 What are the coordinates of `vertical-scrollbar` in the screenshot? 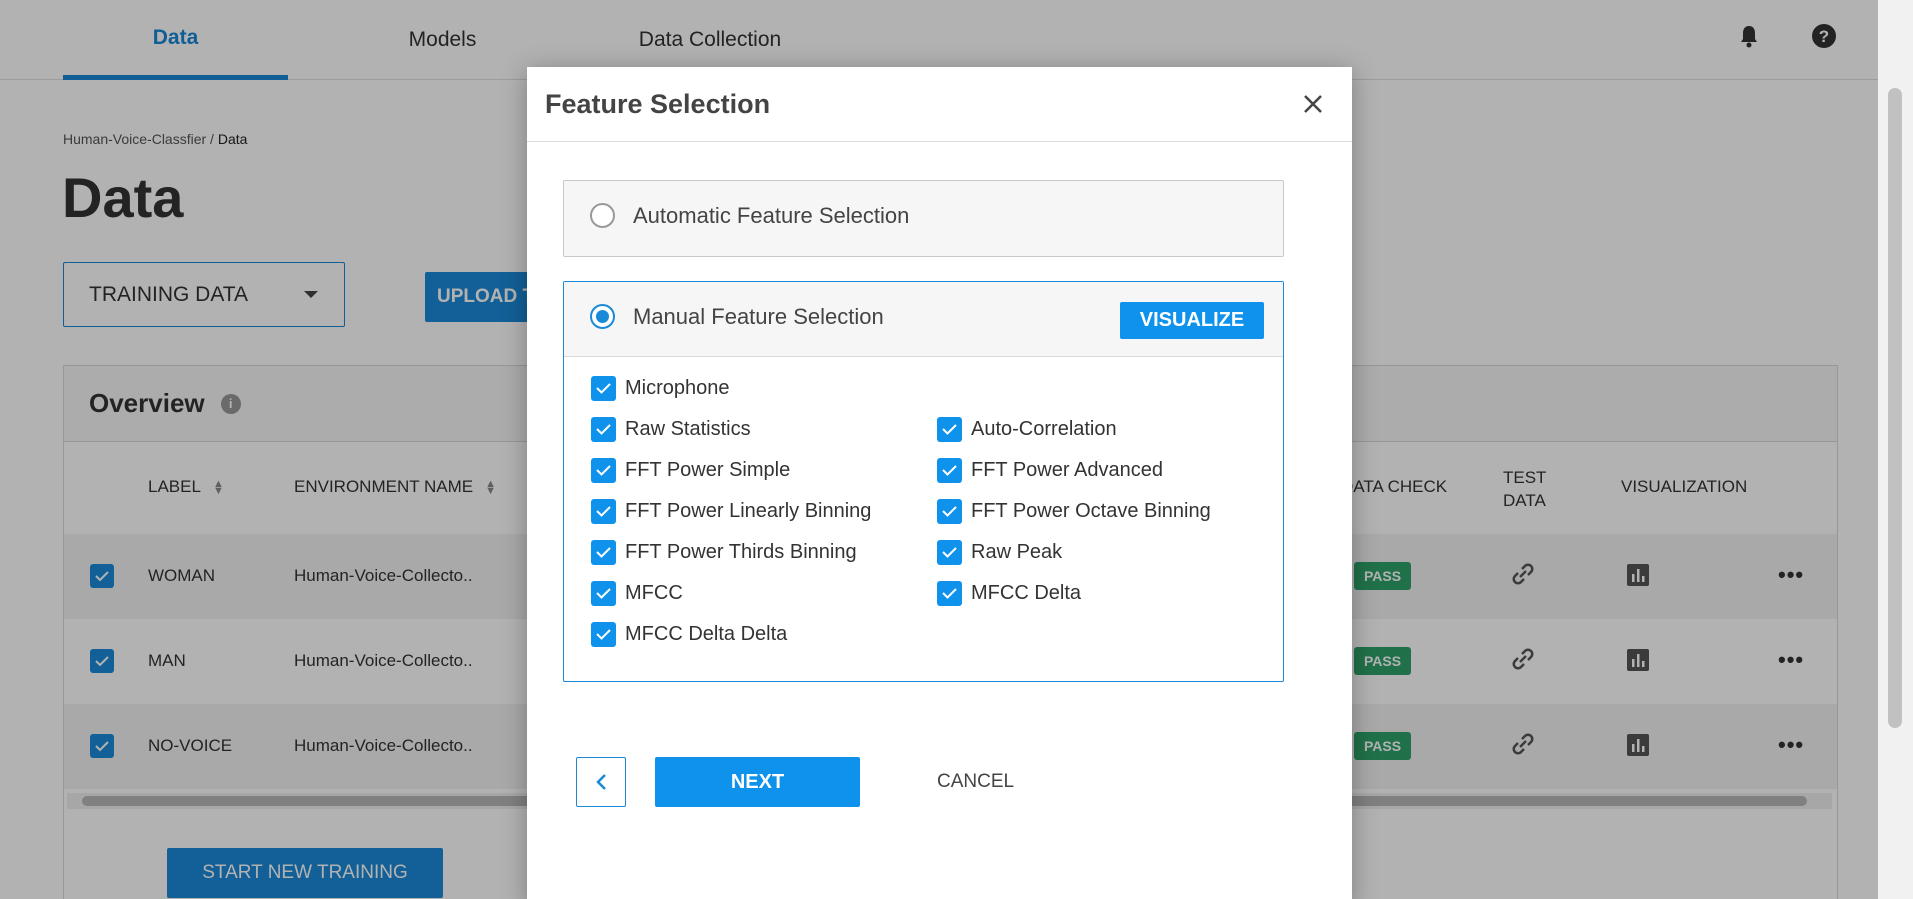 It's located at (1895, 449).